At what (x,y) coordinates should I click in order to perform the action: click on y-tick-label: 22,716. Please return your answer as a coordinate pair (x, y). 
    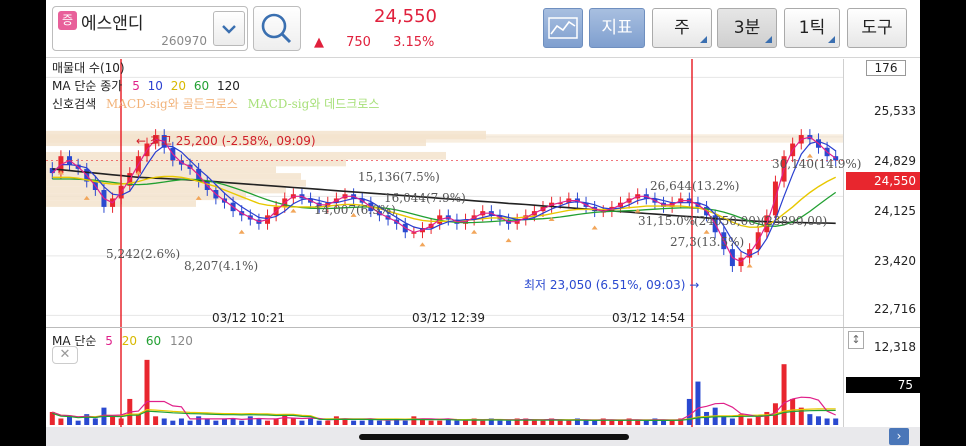
    Looking at the image, I should click on (895, 309).